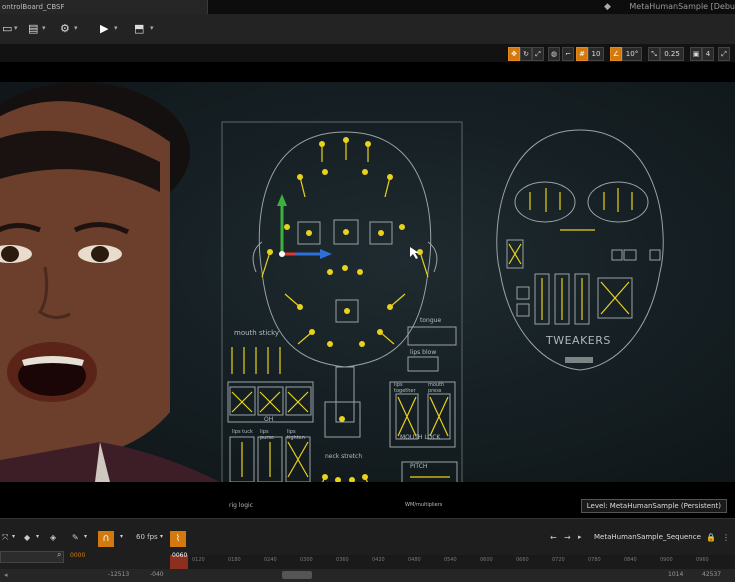 Image resolution: width=735 pixels, height=582 pixels. I want to click on rotation-snap-value: 10°, so click(632, 54).